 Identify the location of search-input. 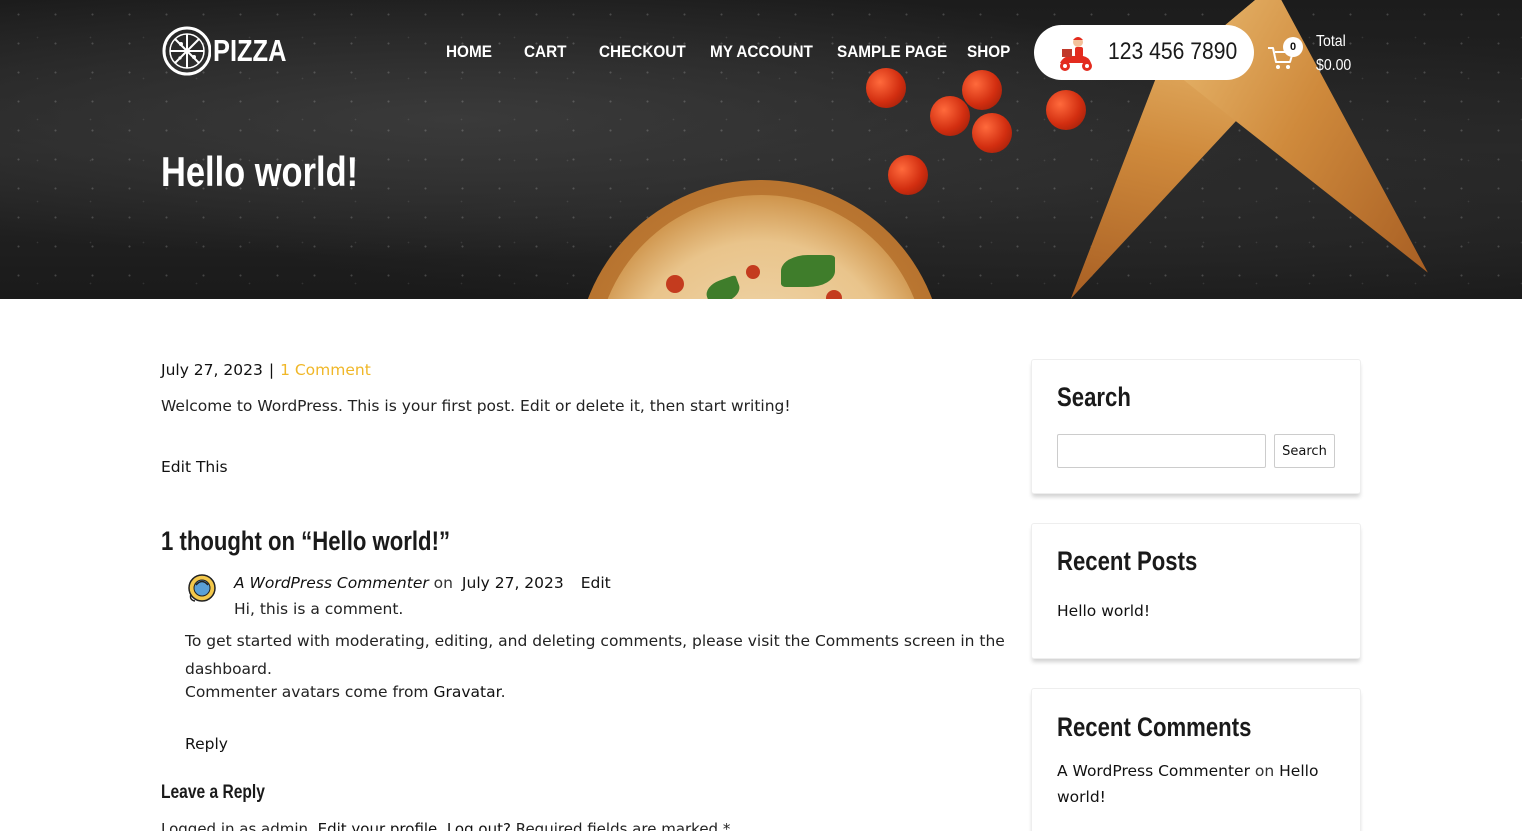
(1161, 451).